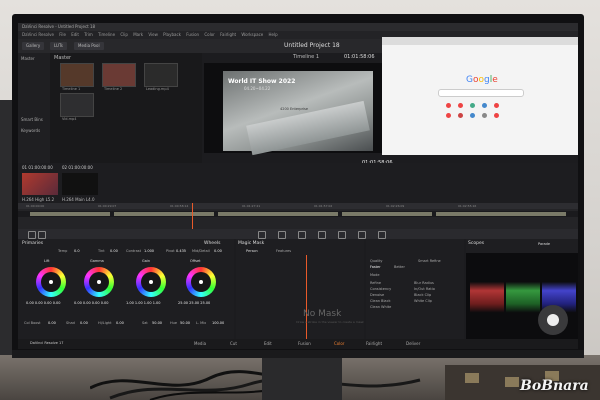 This screenshot has width=600, height=400. I want to click on menu-item: Color, so click(209, 34).